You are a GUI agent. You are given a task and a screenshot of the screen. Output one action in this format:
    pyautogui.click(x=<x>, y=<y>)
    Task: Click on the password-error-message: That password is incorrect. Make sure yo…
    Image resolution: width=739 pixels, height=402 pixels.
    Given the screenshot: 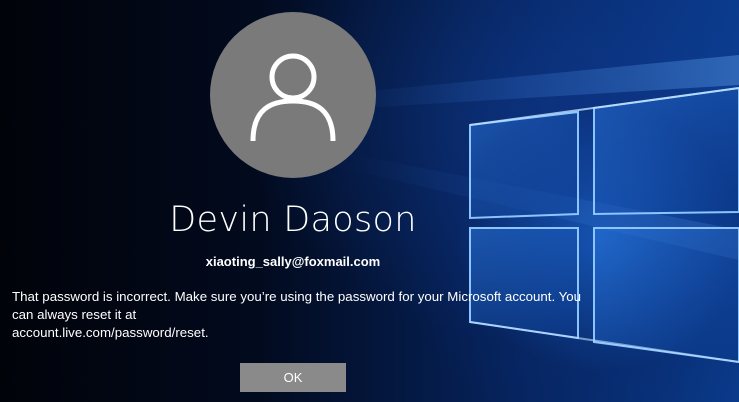 What is the action you would take?
    pyautogui.click(x=307, y=315)
    